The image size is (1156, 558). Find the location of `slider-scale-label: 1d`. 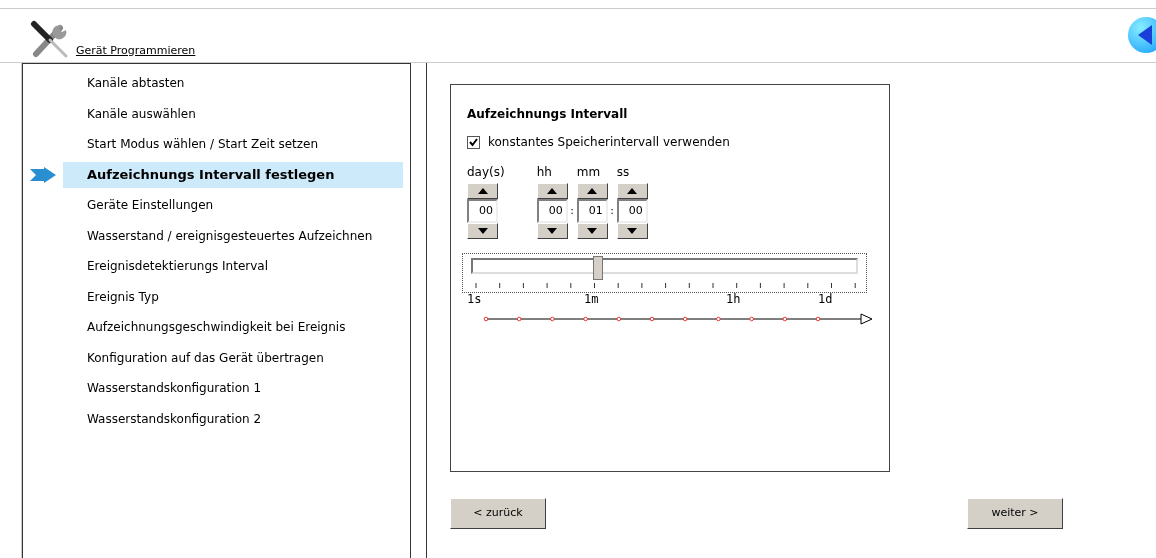

slider-scale-label: 1d is located at coordinates (825, 299).